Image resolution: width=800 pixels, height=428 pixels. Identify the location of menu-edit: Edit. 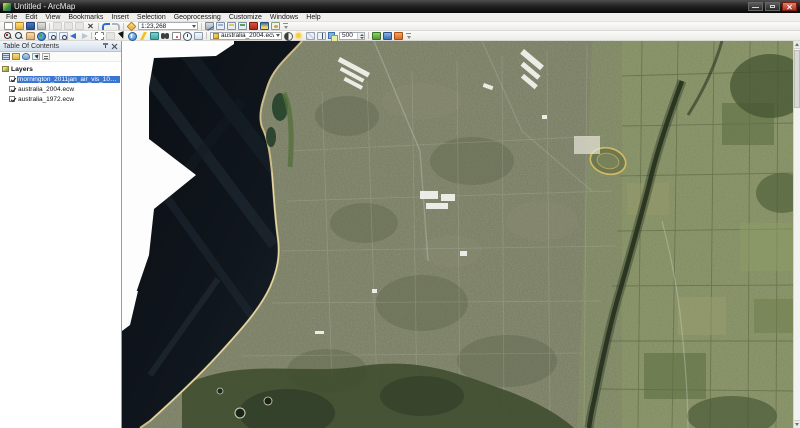
(31, 17).